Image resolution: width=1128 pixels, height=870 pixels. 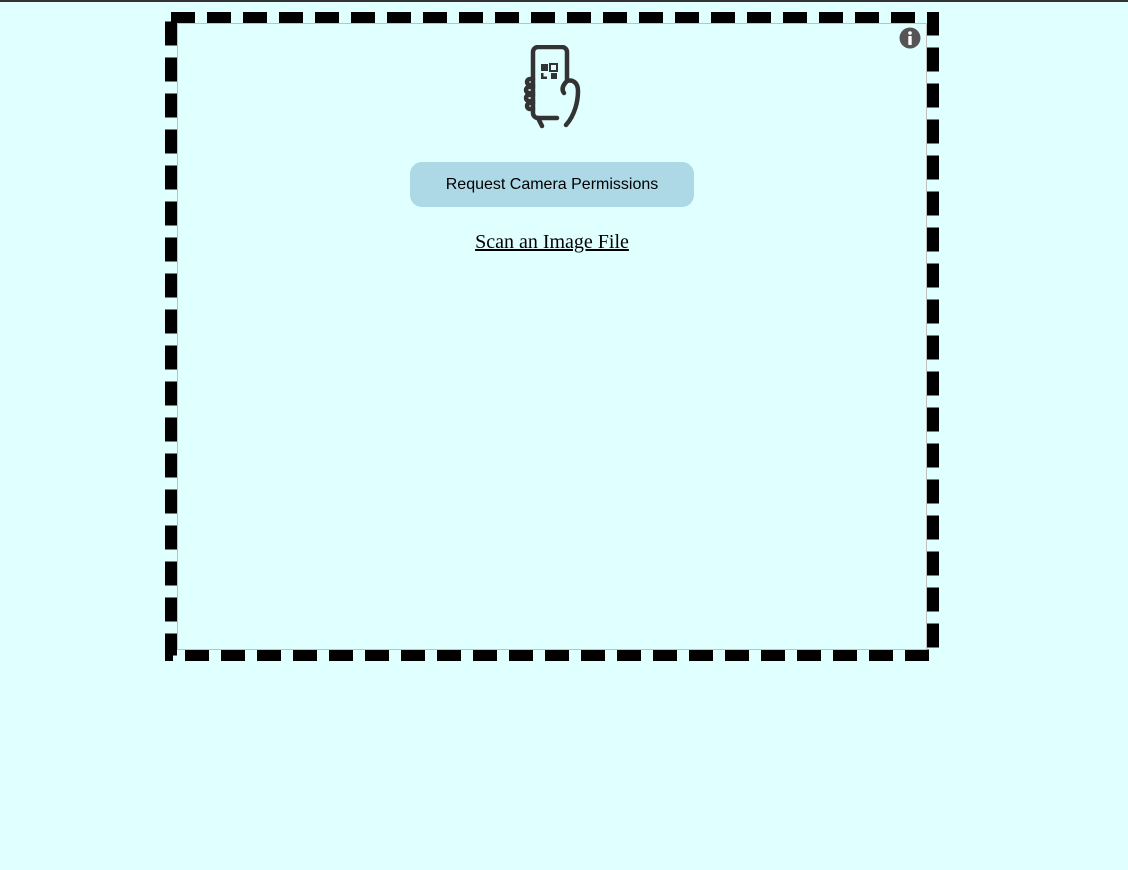 What do you see at coordinates (552, 87) in the screenshot?
I see `phone-qr-scan-icon` at bounding box center [552, 87].